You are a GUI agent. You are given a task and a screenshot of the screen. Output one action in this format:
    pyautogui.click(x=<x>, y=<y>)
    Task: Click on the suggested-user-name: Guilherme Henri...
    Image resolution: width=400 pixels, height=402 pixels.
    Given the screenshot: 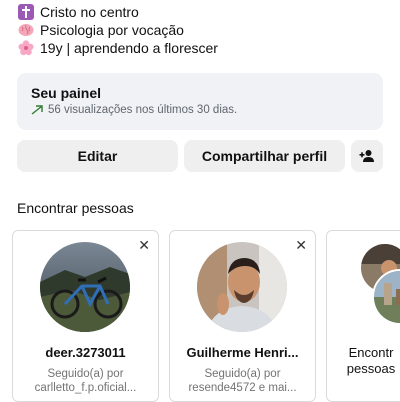 What is the action you would take?
    pyautogui.click(x=242, y=352)
    